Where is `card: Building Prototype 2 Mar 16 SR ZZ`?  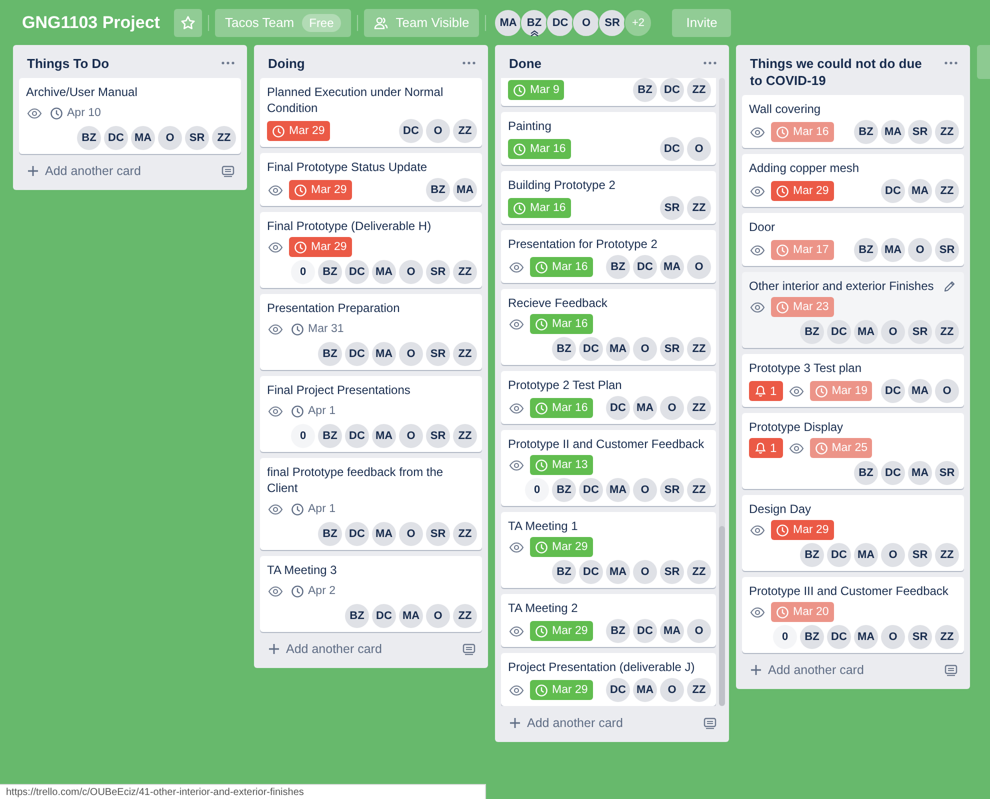 card: Building Prototype 2 Mar 16 SR ZZ is located at coordinates (608, 197).